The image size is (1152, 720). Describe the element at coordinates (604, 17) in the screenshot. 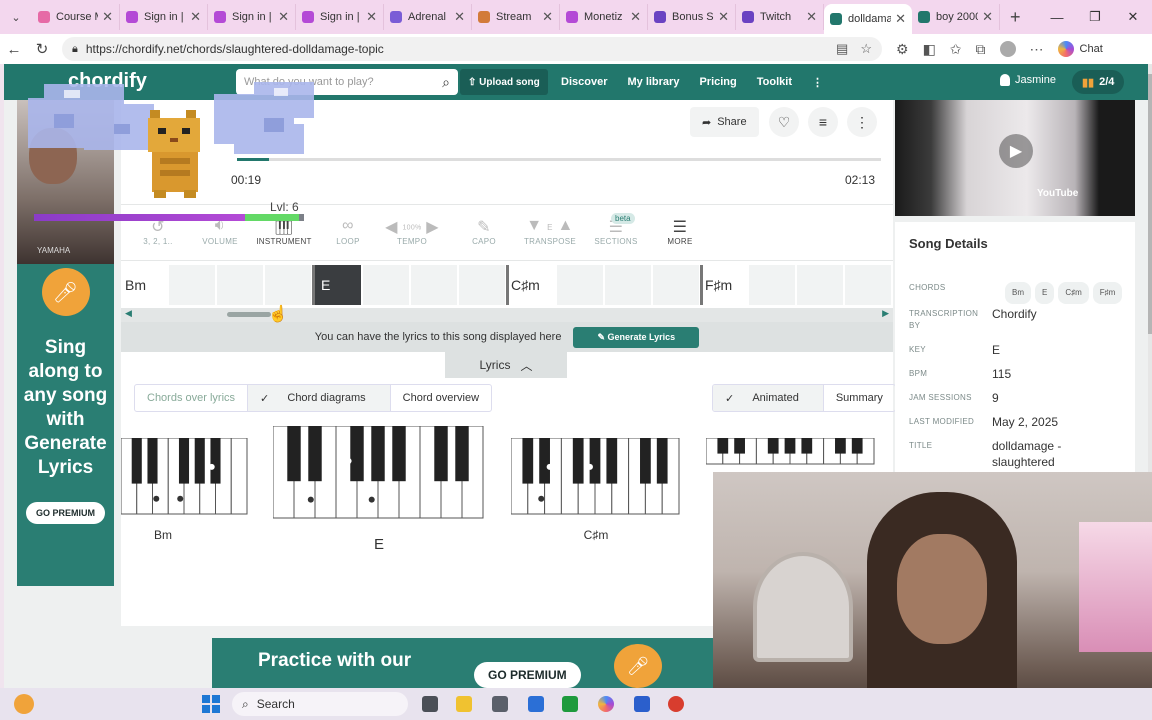

I see `browser-tab: Monetiz ✕` at that location.